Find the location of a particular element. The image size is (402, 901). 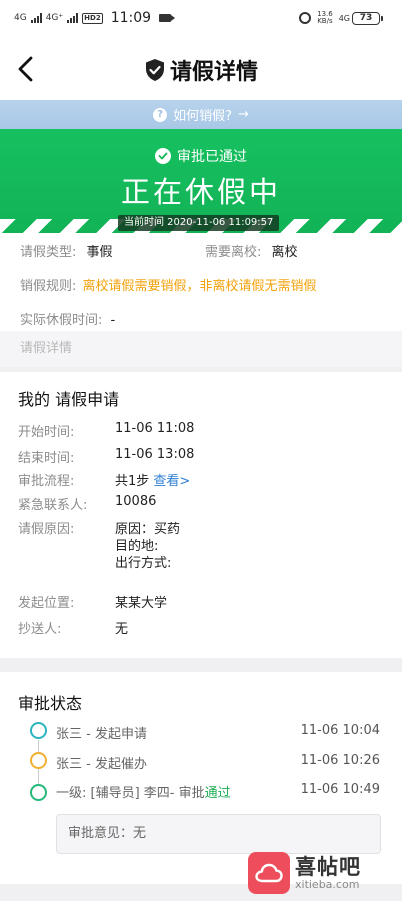

shield-check-icon is located at coordinates (154, 70).